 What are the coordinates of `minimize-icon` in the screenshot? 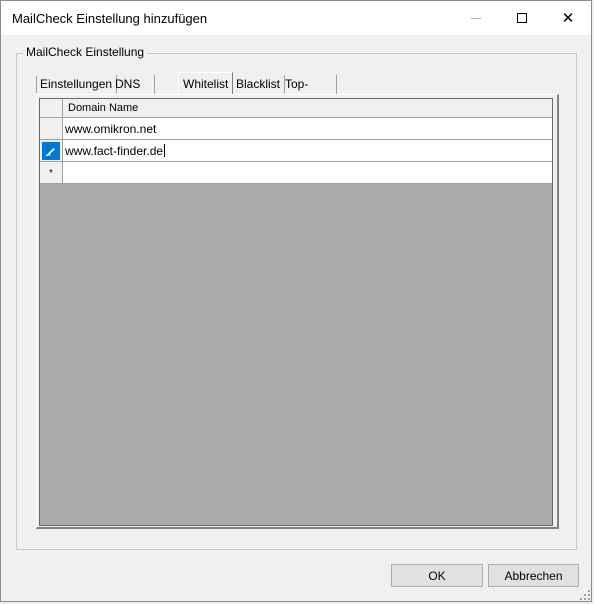 It's located at (476, 18).